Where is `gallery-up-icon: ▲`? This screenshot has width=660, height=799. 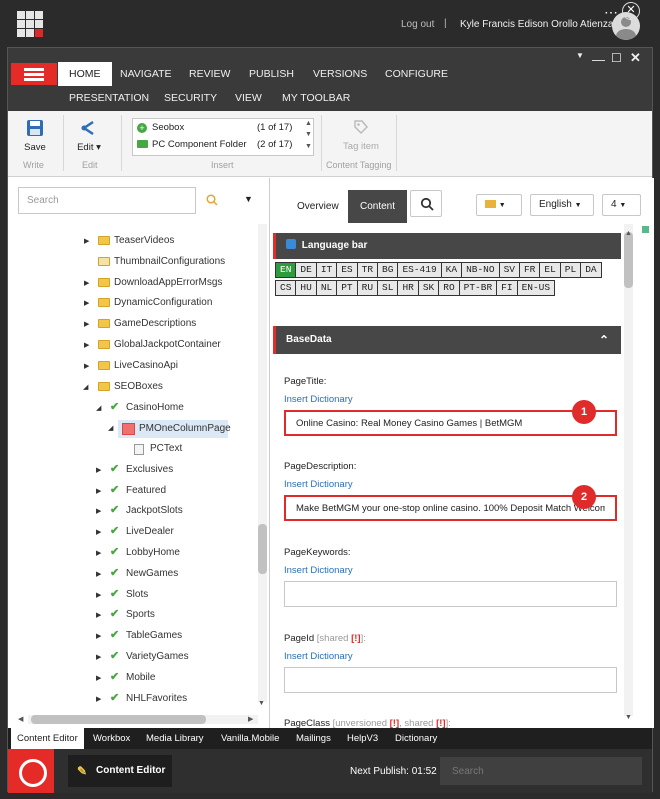
gallery-up-icon: ▲ is located at coordinates (308, 123).